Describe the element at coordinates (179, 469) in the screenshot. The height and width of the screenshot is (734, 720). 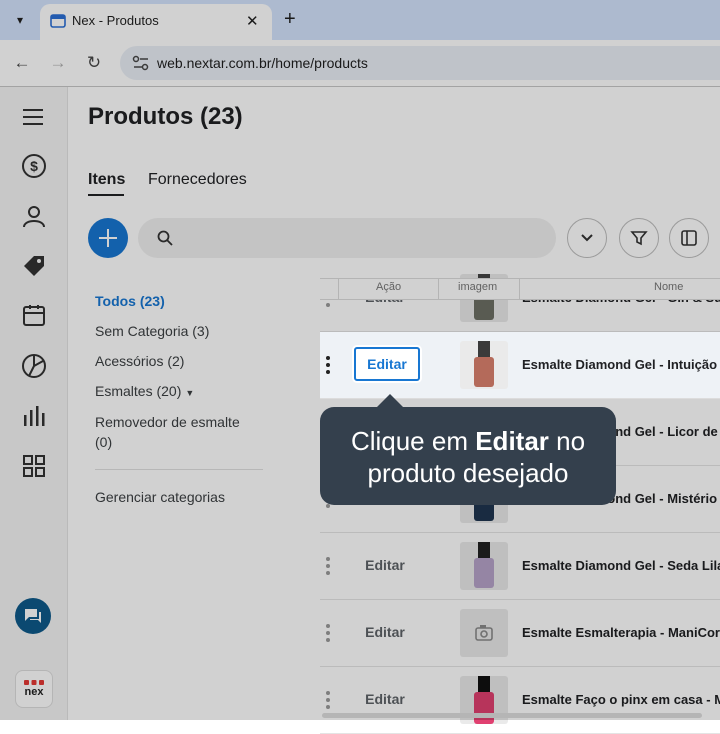
I see `categories-divider` at that location.